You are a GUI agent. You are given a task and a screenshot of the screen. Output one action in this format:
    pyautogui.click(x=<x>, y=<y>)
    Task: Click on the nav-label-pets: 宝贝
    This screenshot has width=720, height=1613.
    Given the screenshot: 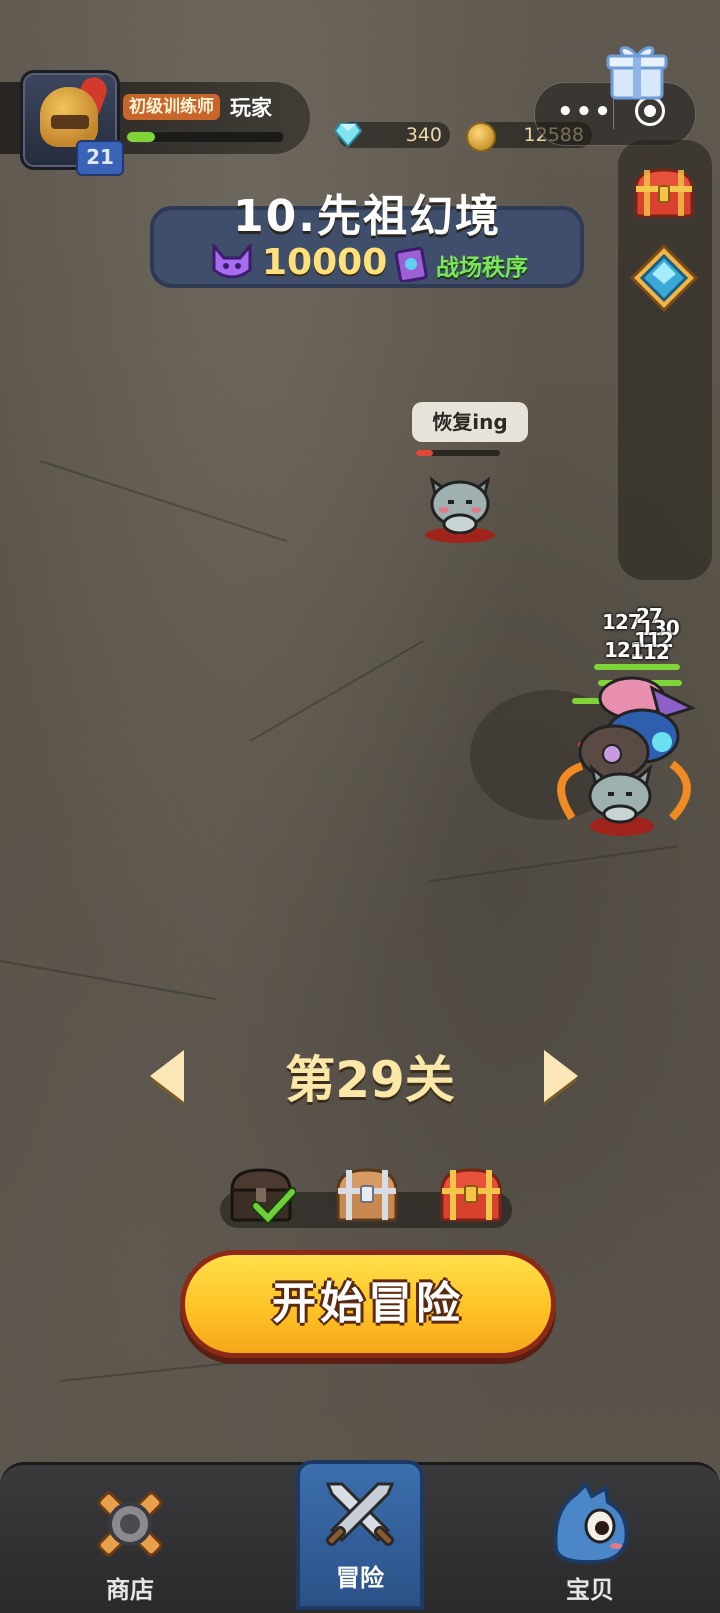 What is the action you would take?
    pyautogui.click(x=590, y=1590)
    